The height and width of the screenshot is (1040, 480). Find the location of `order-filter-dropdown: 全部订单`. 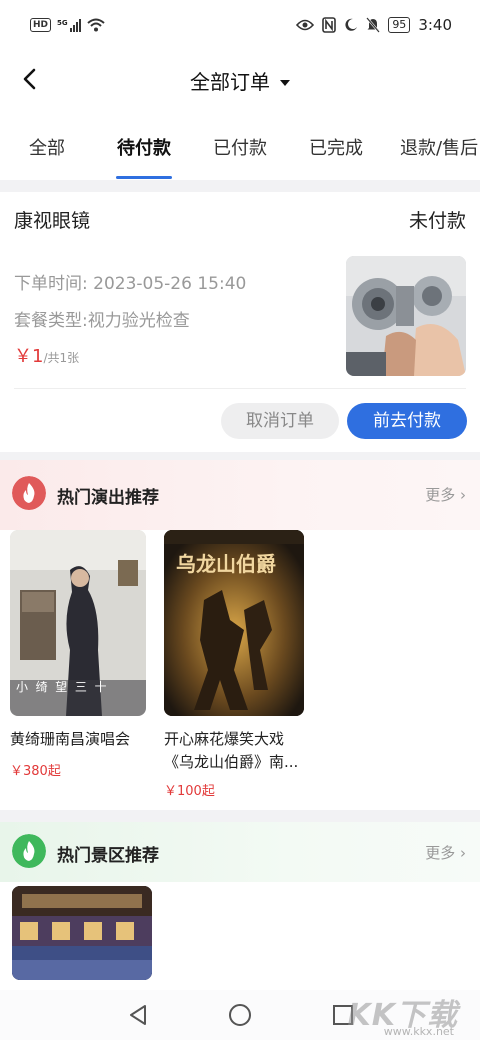

order-filter-dropdown: 全部订单 is located at coordinates (240, 80).